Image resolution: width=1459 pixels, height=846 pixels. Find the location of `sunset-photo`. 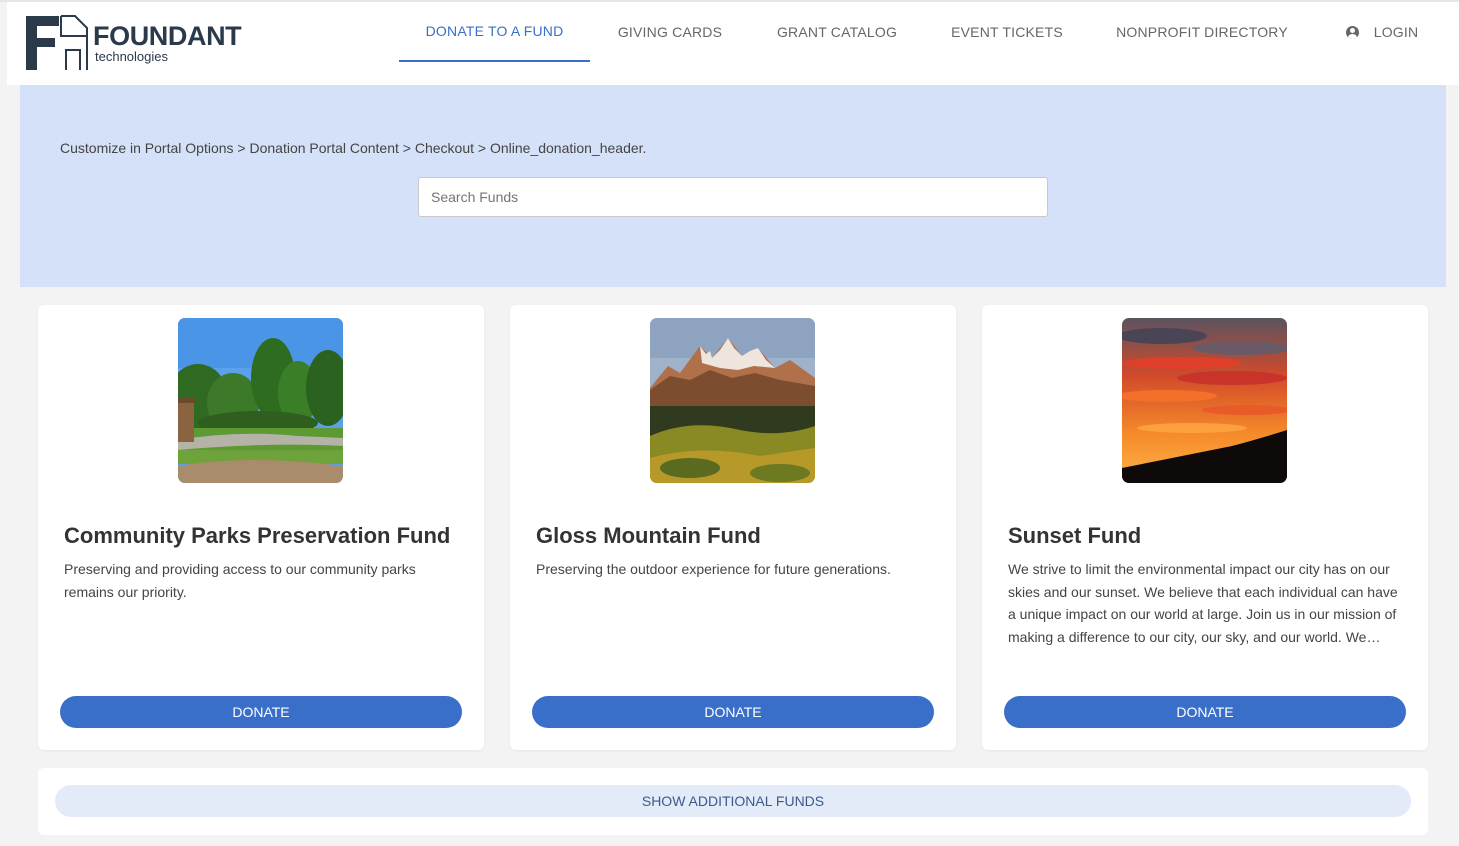

sunset-photo is located at coordinates (1204, 400).